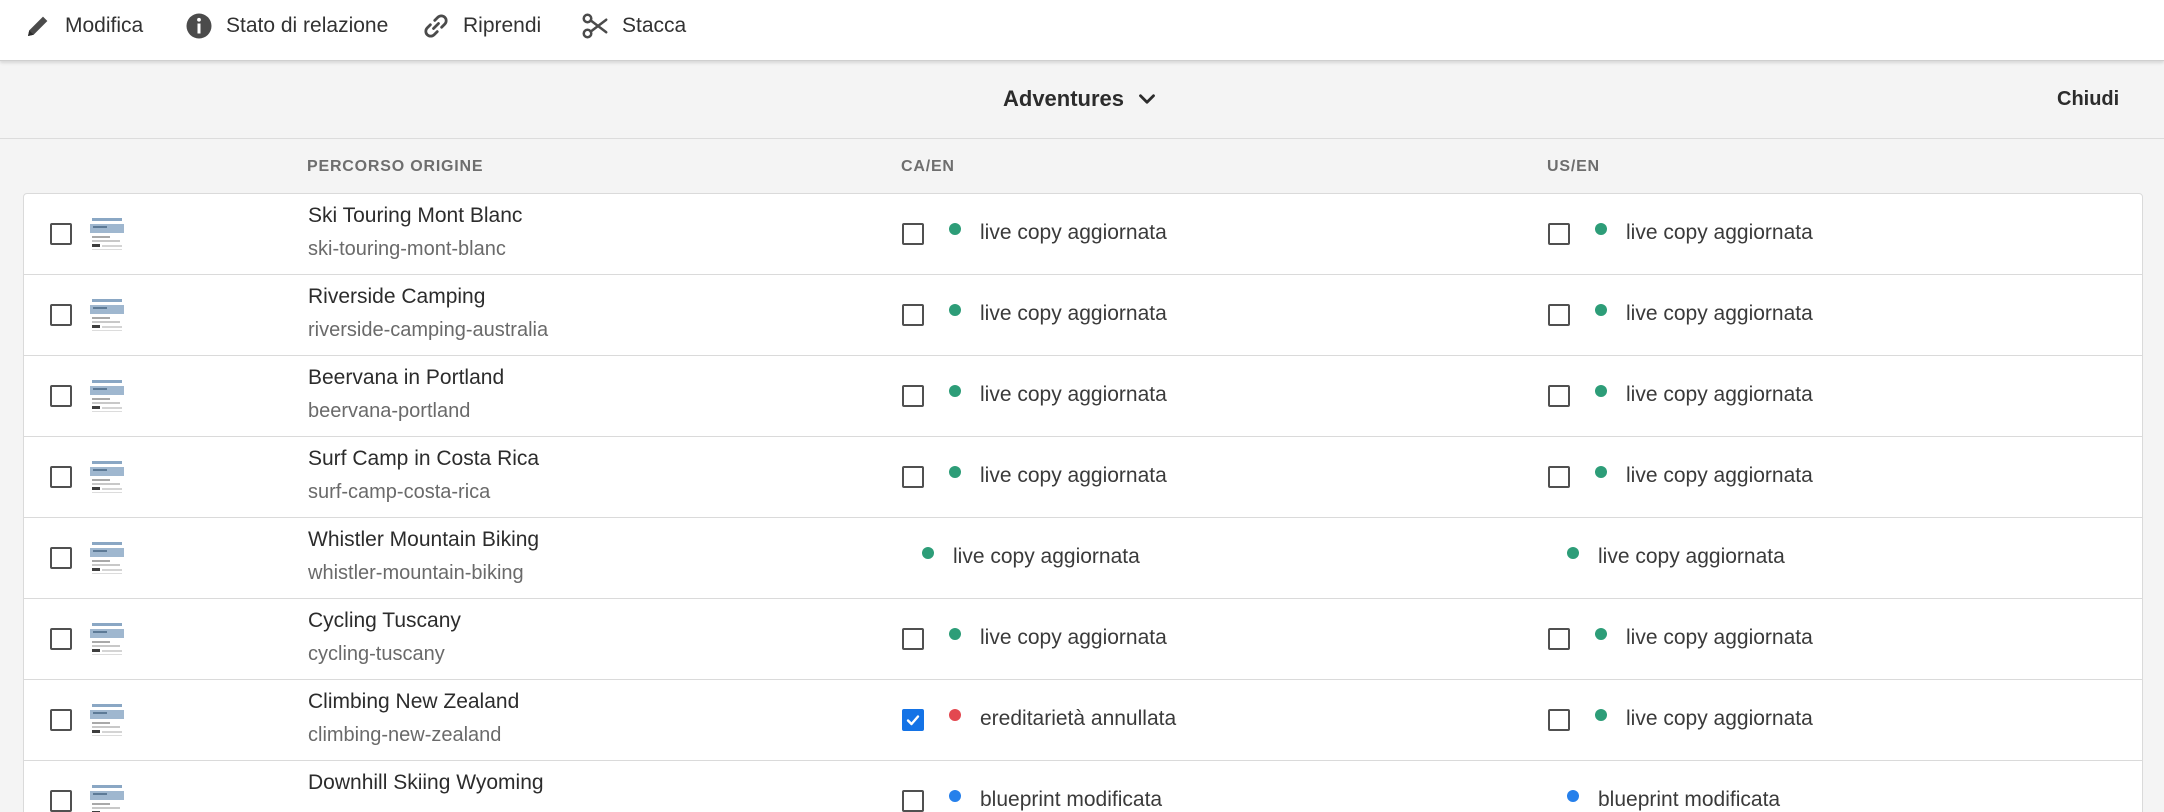  I want to click on page-path: beervana-portland, so click(389, 411).